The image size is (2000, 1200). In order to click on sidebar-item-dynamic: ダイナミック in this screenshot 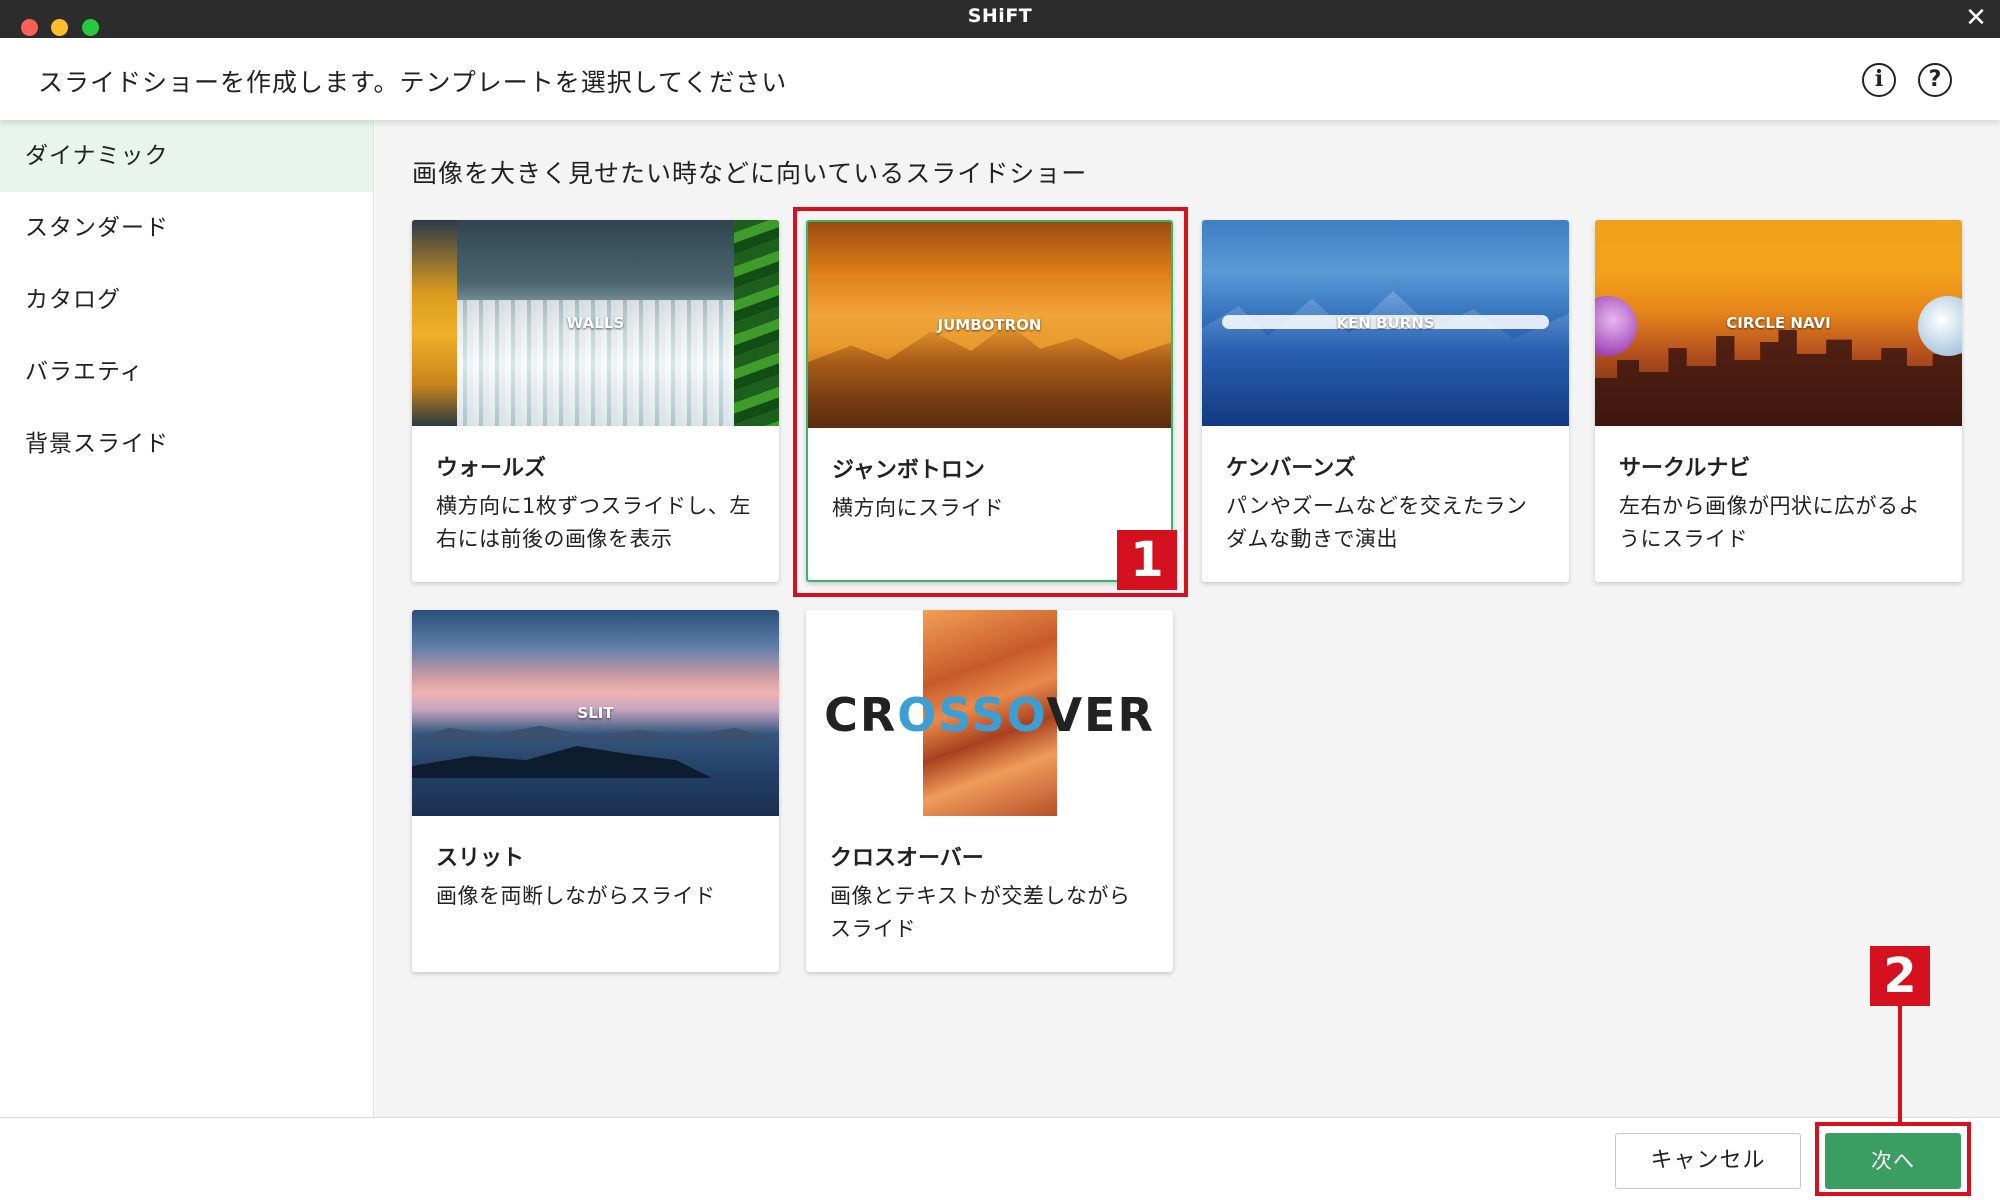, I will do `click(186, 156)`.